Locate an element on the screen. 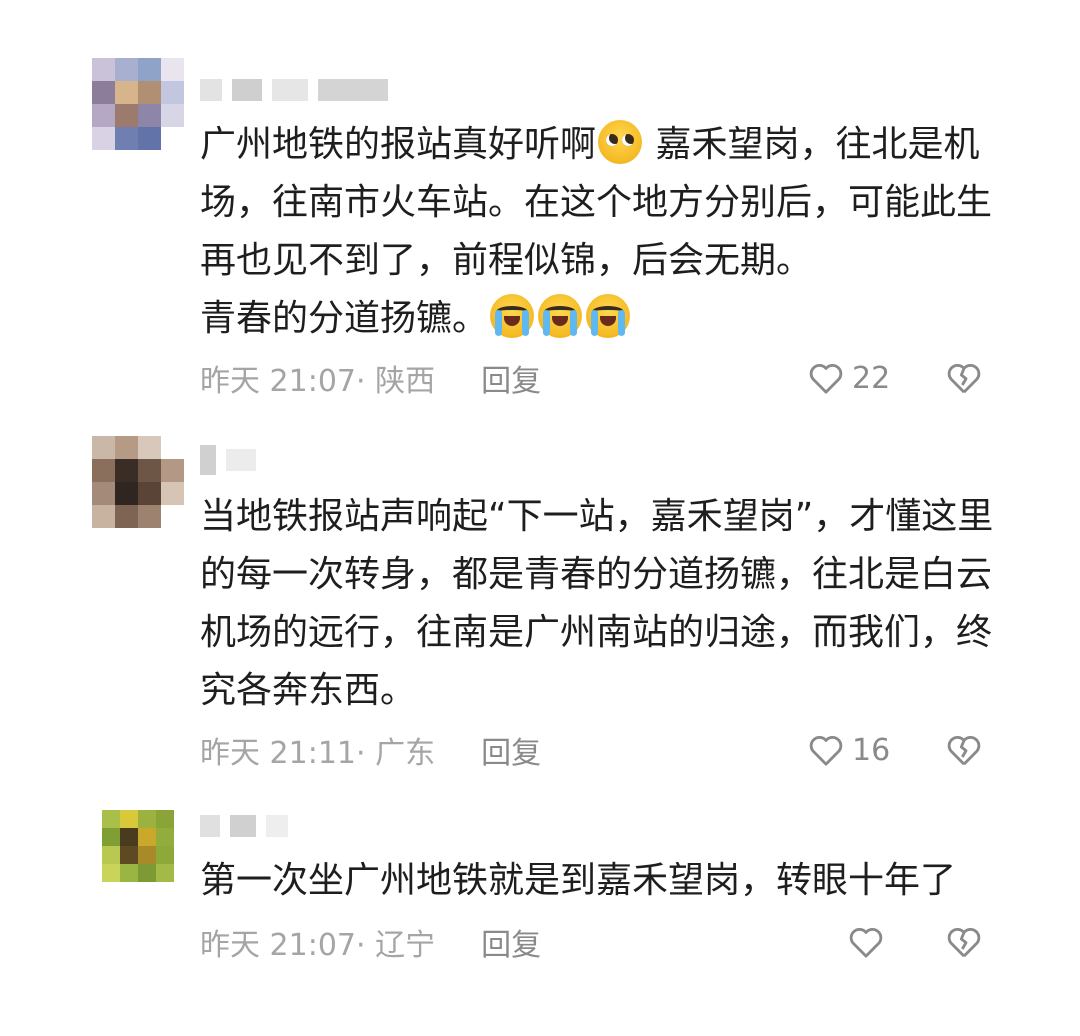 Image resolution: width=1080 pixels, height=1036 pixels. like-count: 16 is located at coordinates (871, 750).